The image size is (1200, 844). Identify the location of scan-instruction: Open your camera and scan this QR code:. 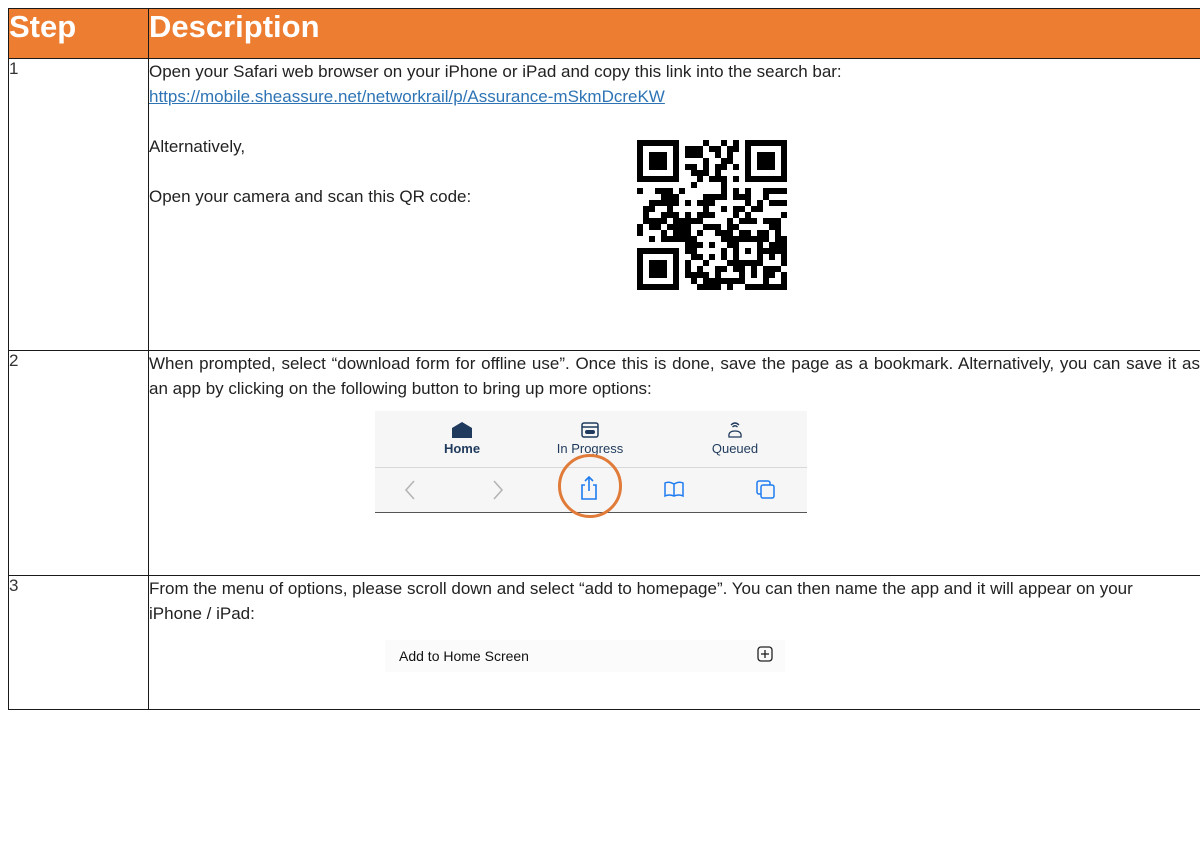
(310, 196).